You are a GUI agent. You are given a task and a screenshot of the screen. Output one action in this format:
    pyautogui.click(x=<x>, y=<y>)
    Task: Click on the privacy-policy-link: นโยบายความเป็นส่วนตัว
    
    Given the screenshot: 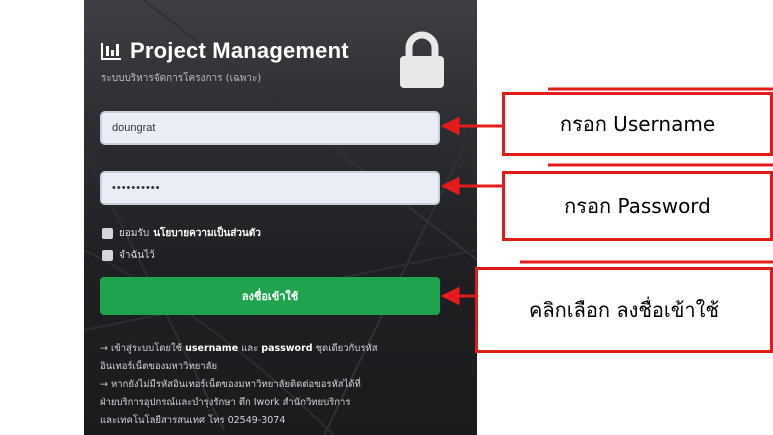 What is the action you would take?
    pyautogui.click(x=207, y=233)
    